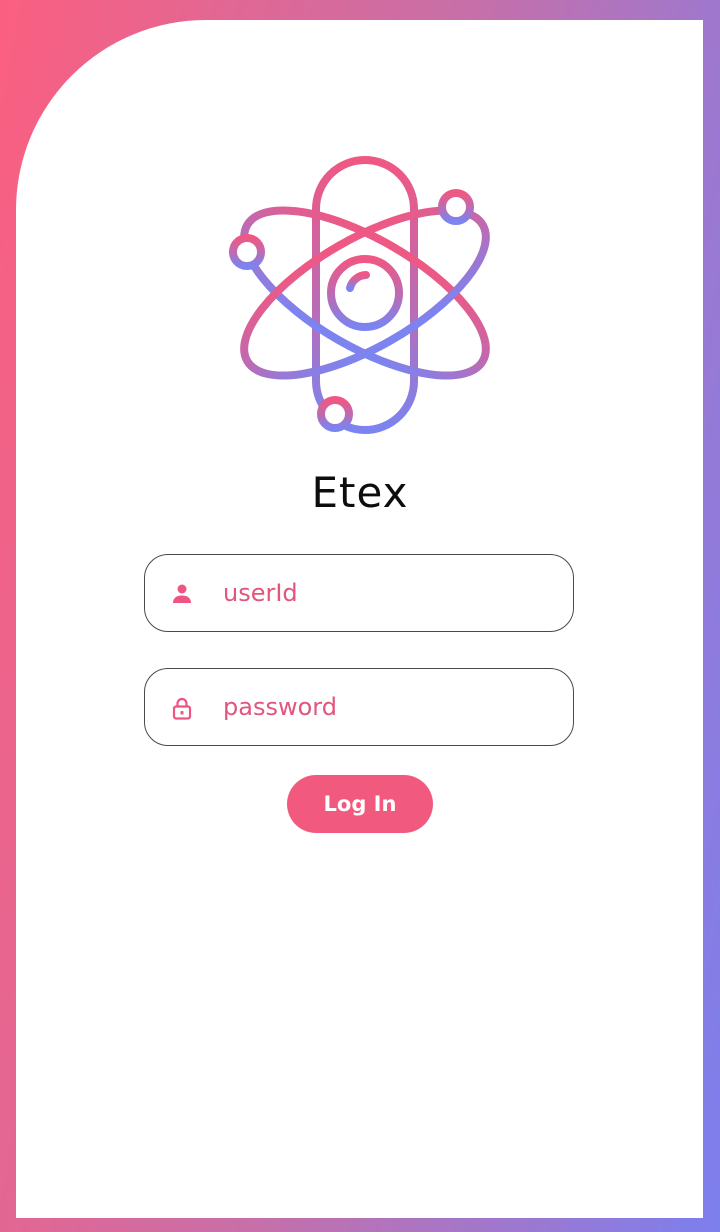  I want to click on lock-icon, so click(182, 708).